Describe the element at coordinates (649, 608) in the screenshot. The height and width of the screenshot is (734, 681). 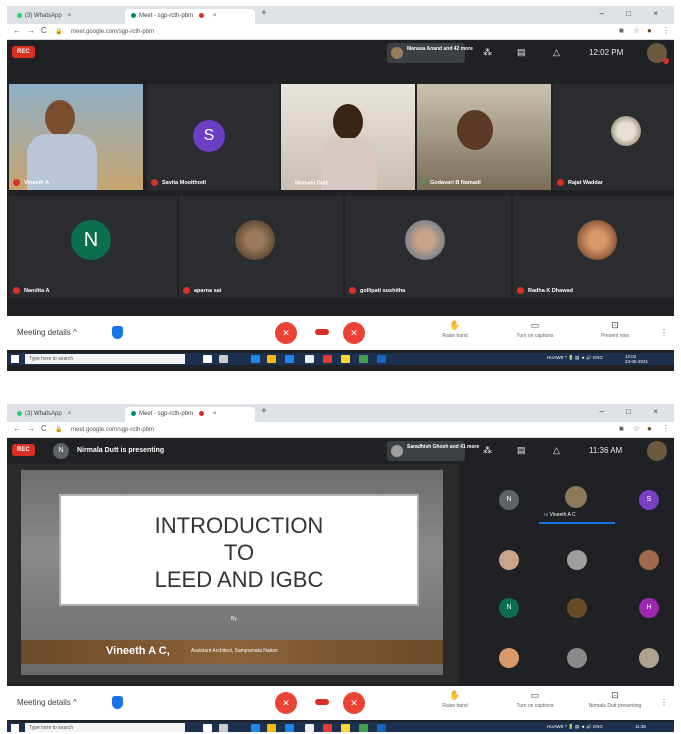
I see `avatar: H` at that location.